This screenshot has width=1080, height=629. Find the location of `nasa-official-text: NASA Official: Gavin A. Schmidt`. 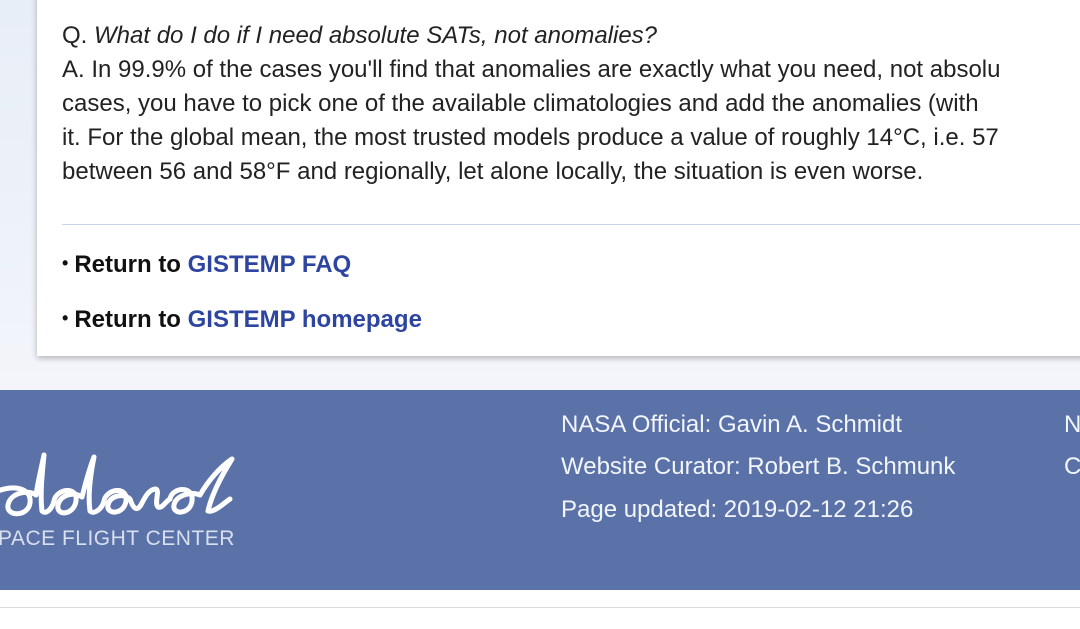

nasa-official-text: NASA Official: Gavin A. Schmidt is located at coordinates (732, 424).